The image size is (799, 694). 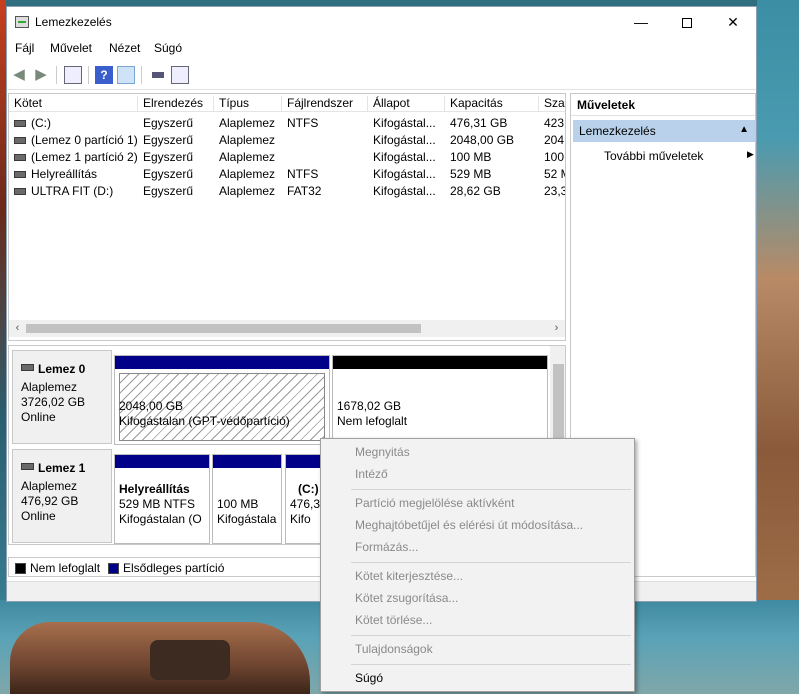 I want to click on volume-capacity: 476,31 GB, so click(x=479, y=123).